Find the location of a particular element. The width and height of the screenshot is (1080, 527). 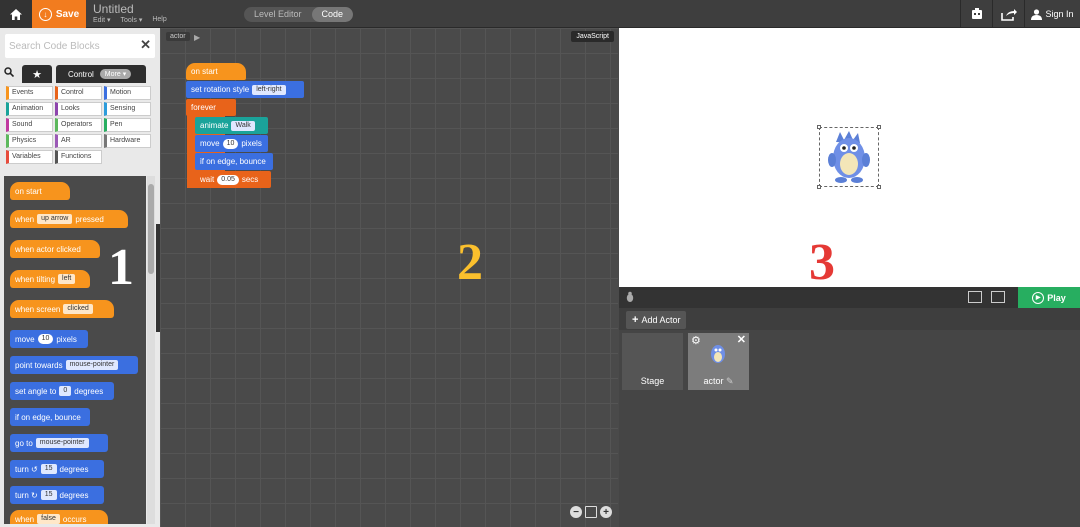

home-icon is located at coordinates (16, 14).